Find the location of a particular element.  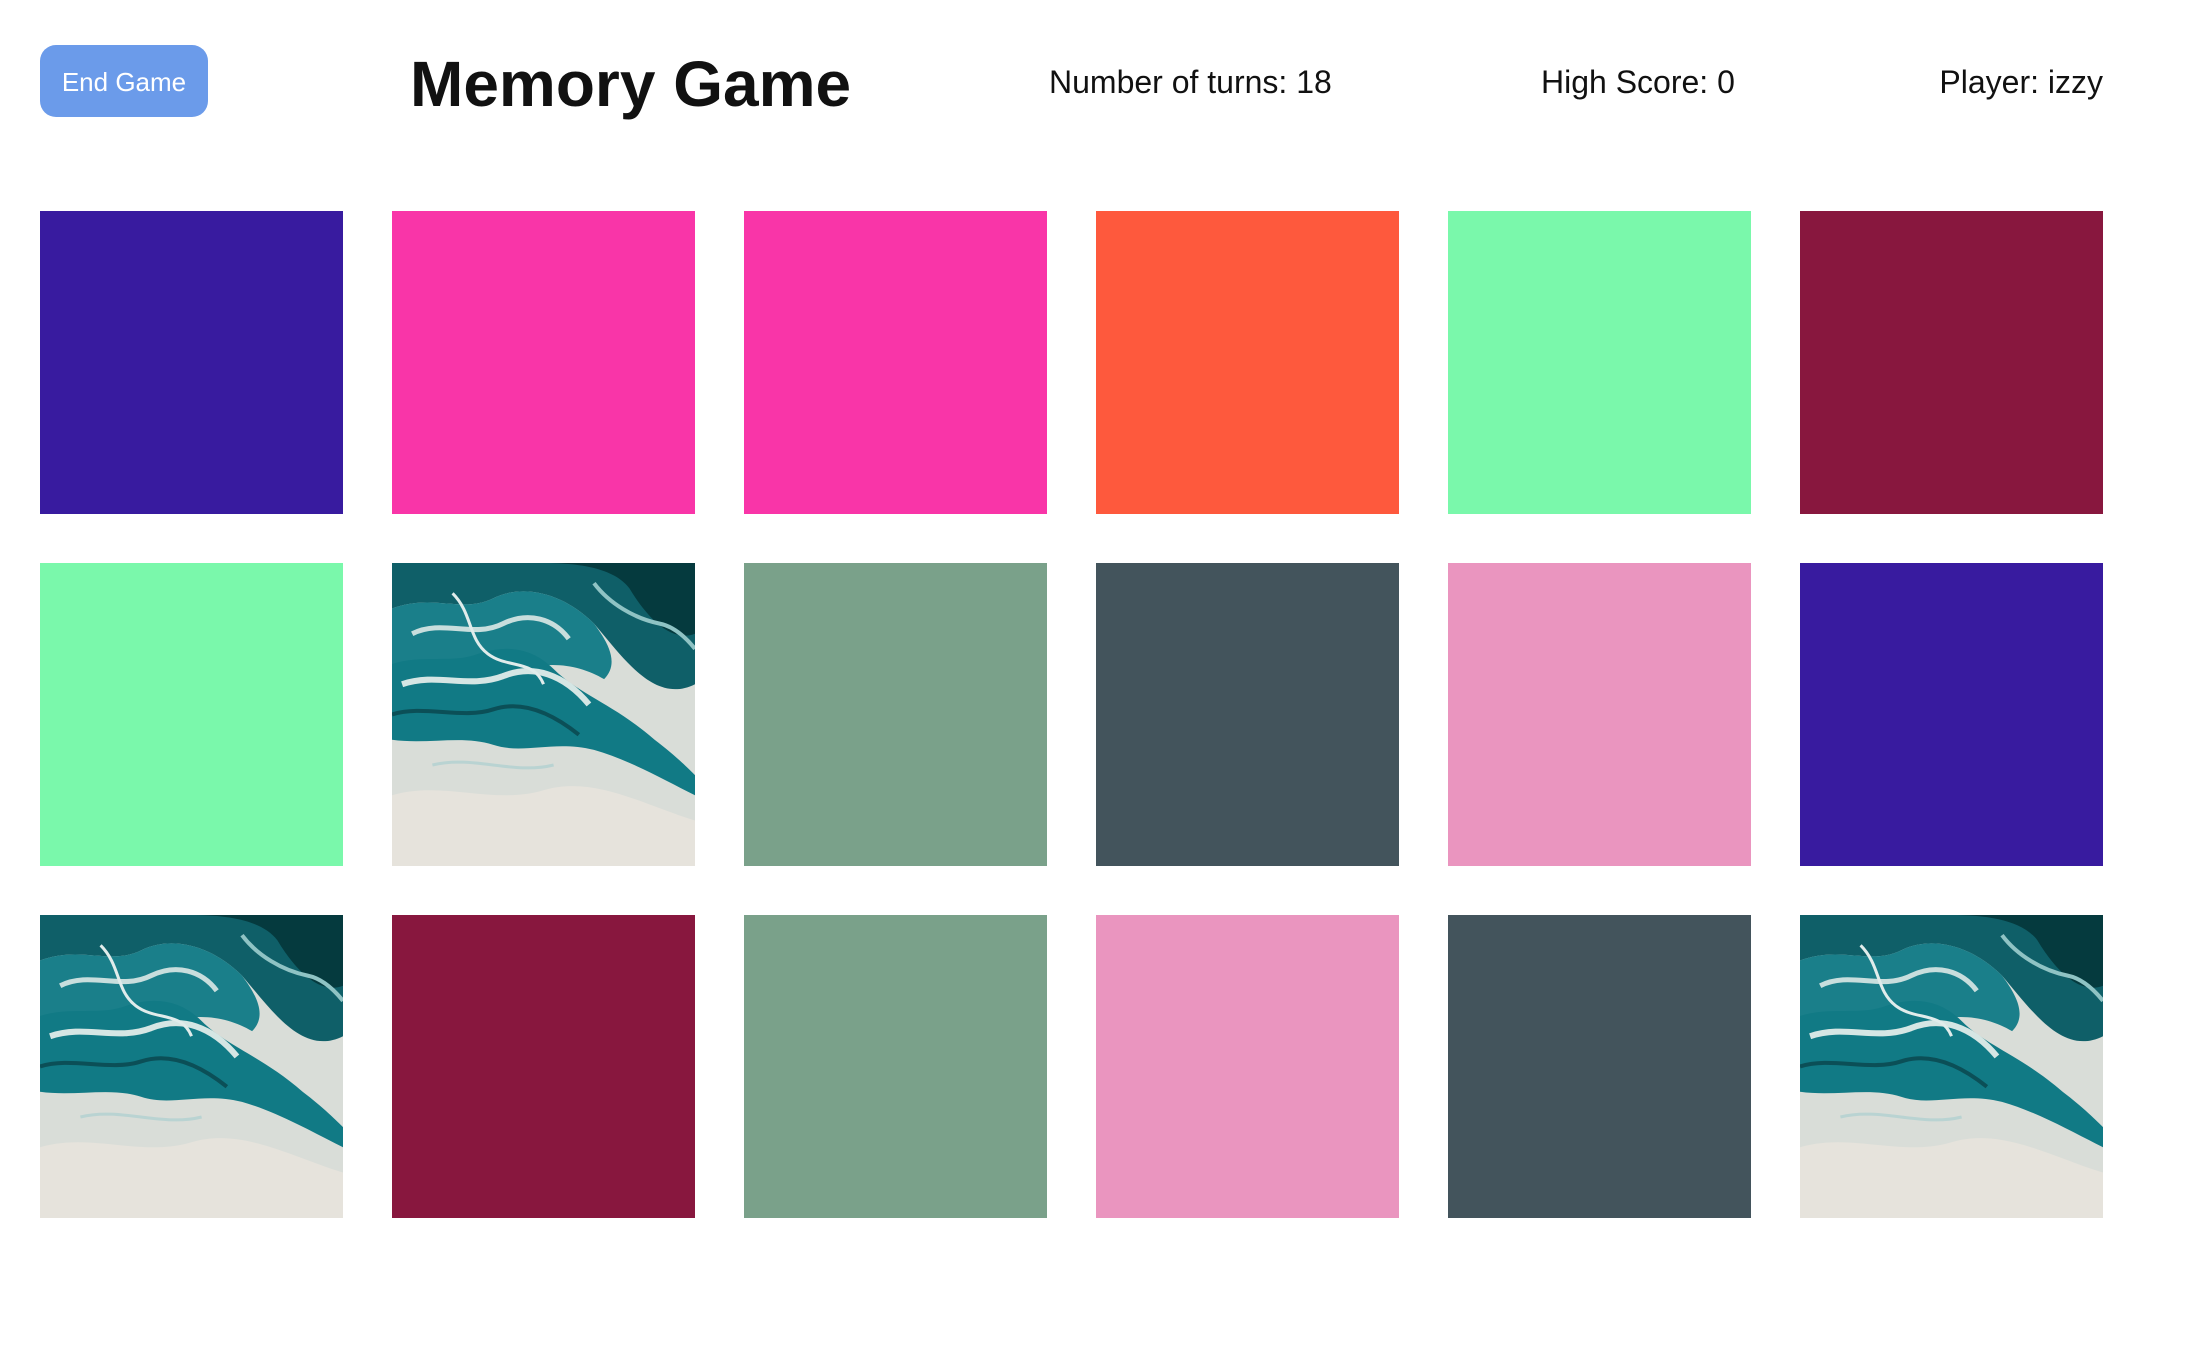

page-title: Memory Game is located at coordinates (631, 84).